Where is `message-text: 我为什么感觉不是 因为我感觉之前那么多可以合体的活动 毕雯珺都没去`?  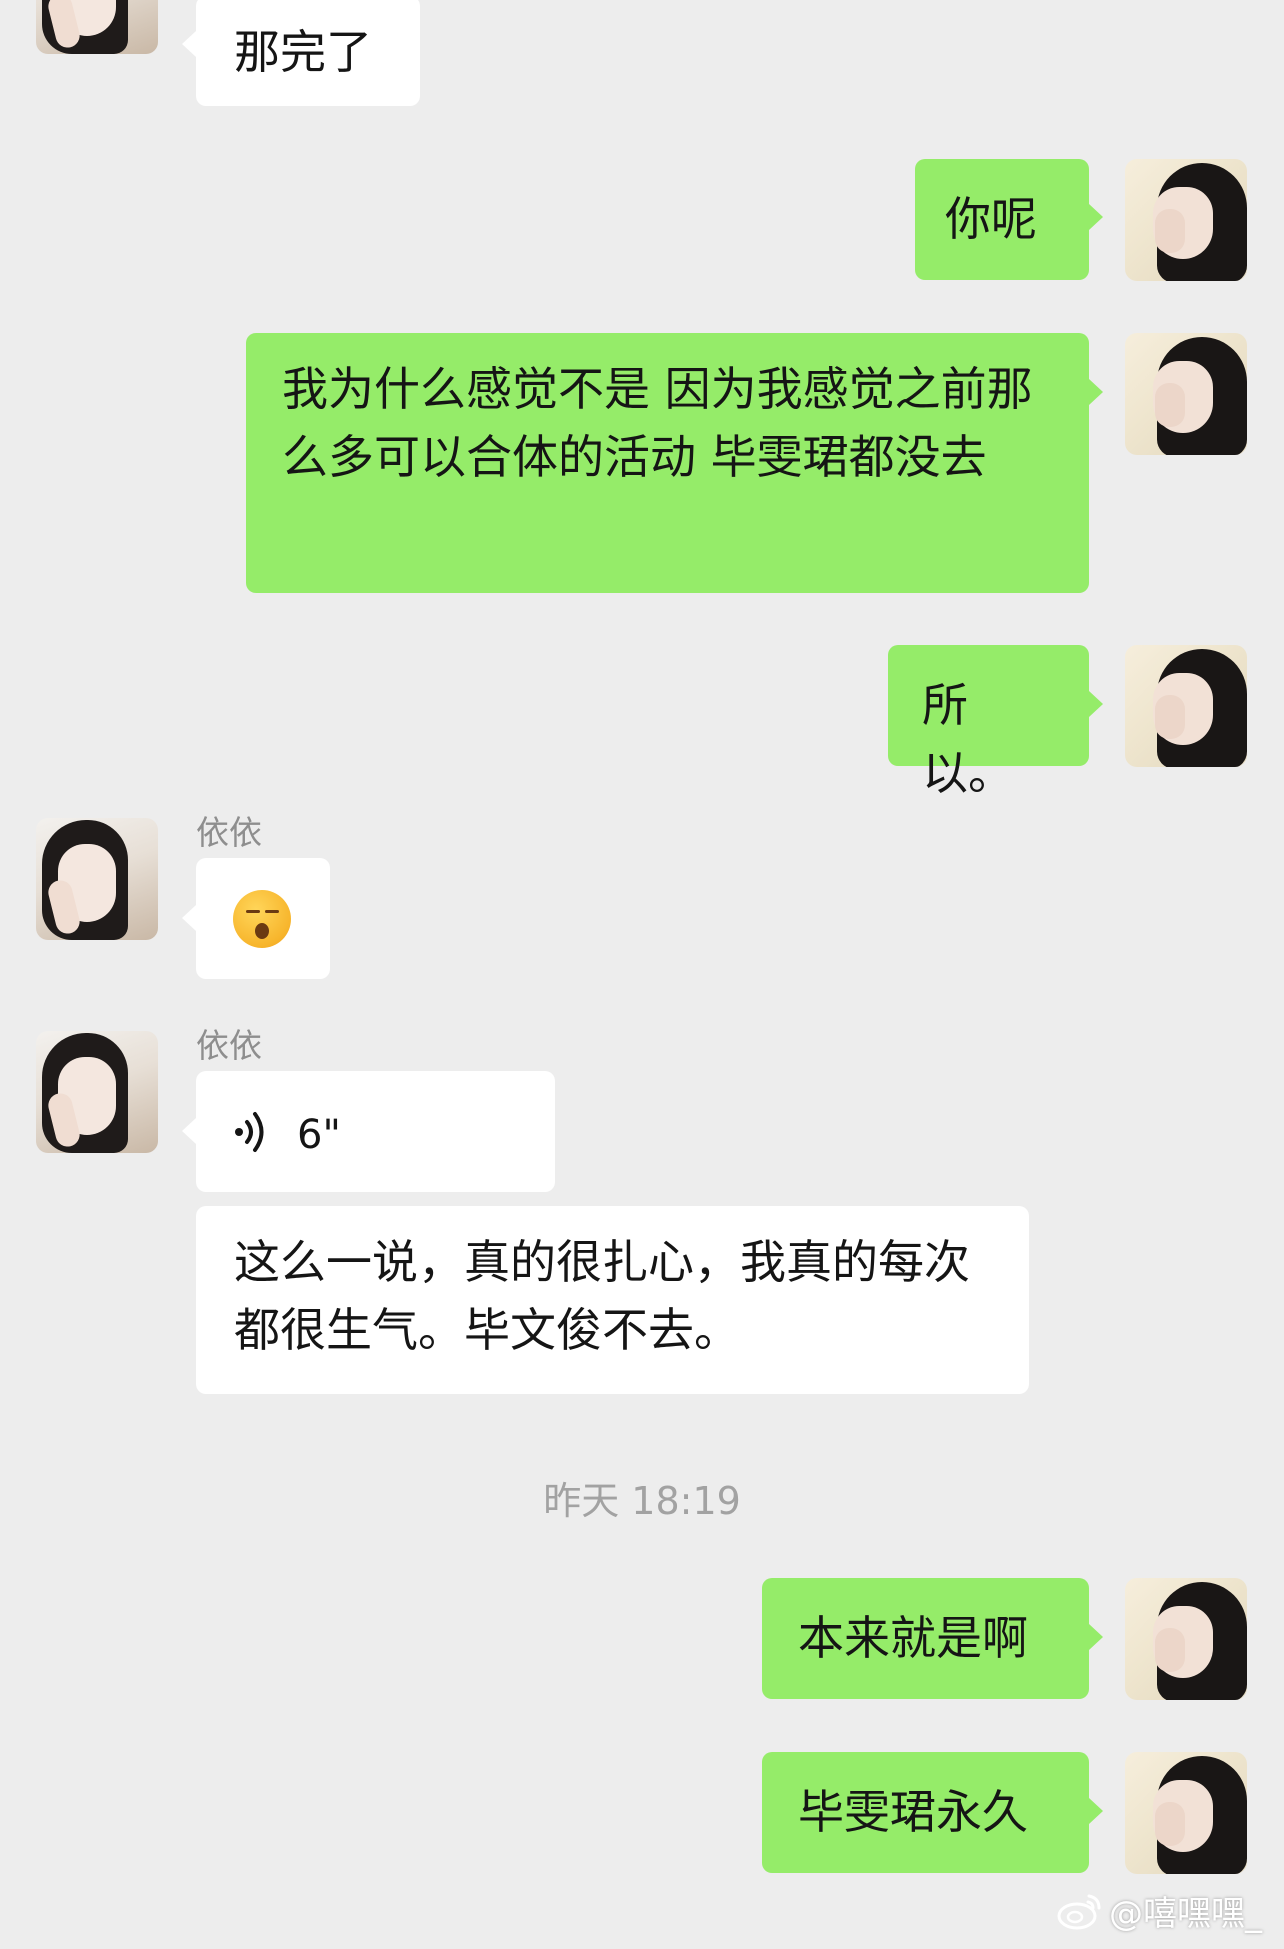 message-text: 我为什么感觉不是 因为我感觉之前那么多可以合体的活动 毕雯珺都没去 is located at coordinates (657, 423).